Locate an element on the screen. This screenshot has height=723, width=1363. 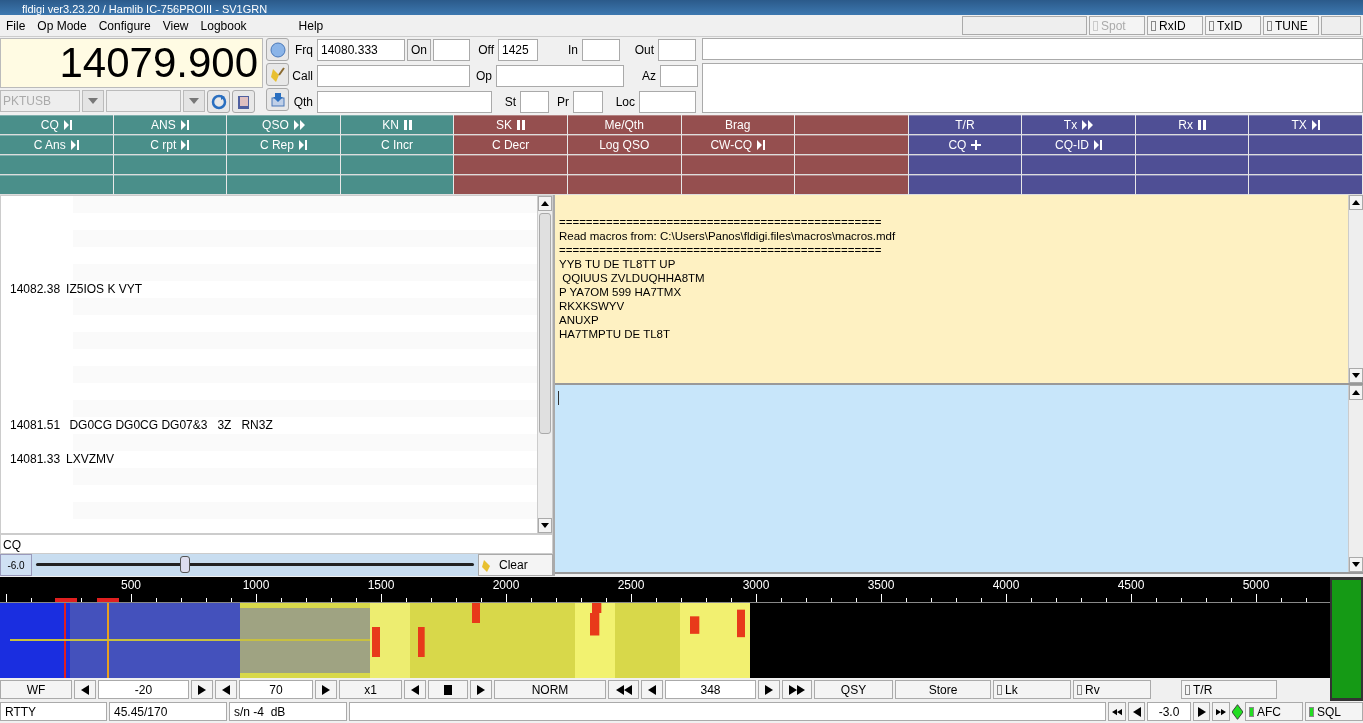
value-field: 70 is located at coordinates (276, 689).